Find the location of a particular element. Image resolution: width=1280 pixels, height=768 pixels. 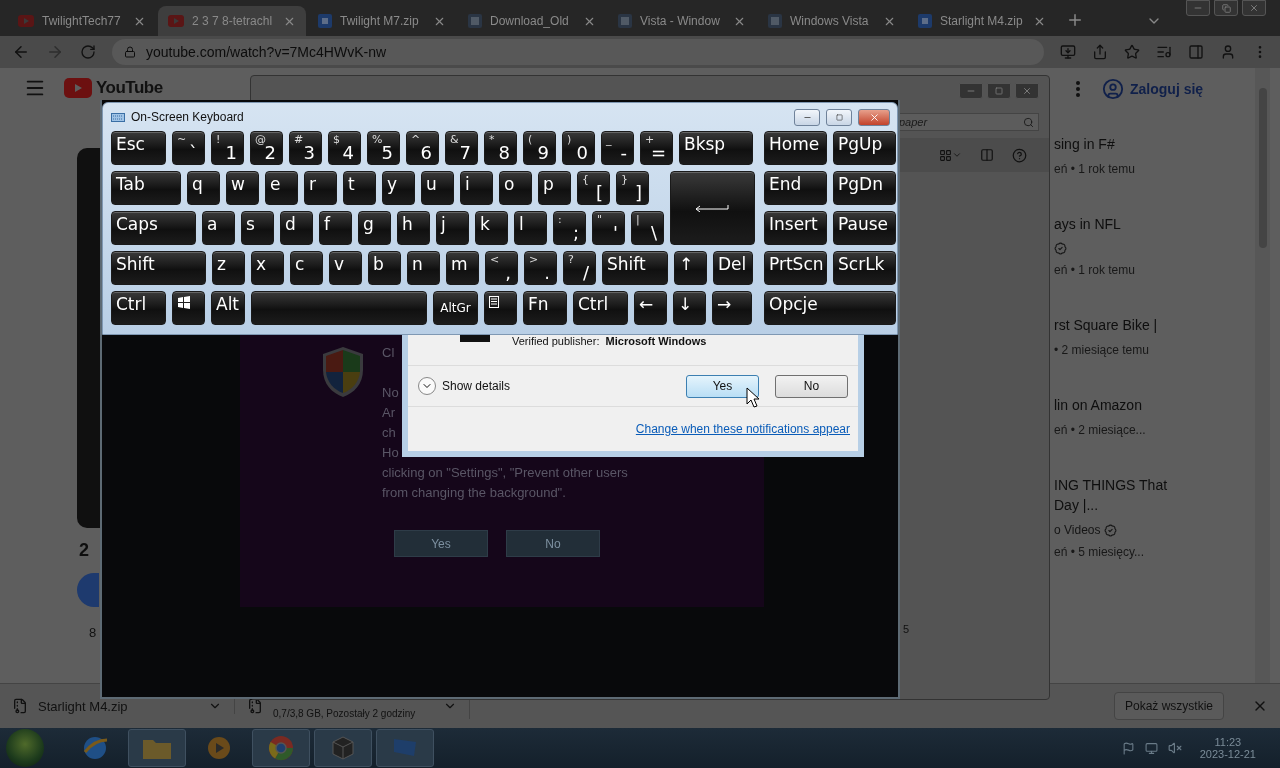

browser-tab: Windows Vista is located at coordinates (832, 21).